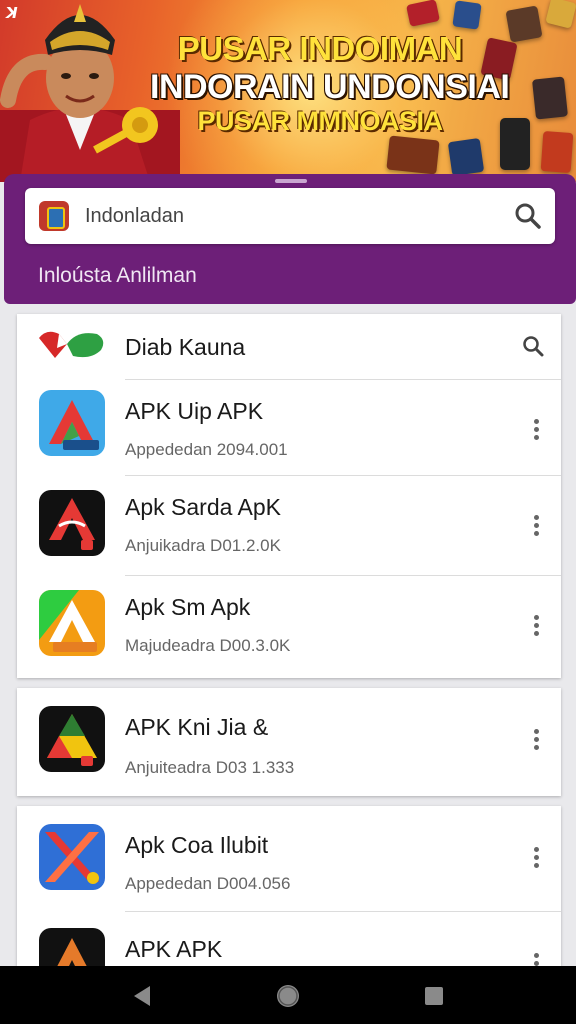 This screenshot has height=1024, width=576. Describe the element at coordinates (72, 523) in the screenshot. I see `app-icon-black-red` at that location.